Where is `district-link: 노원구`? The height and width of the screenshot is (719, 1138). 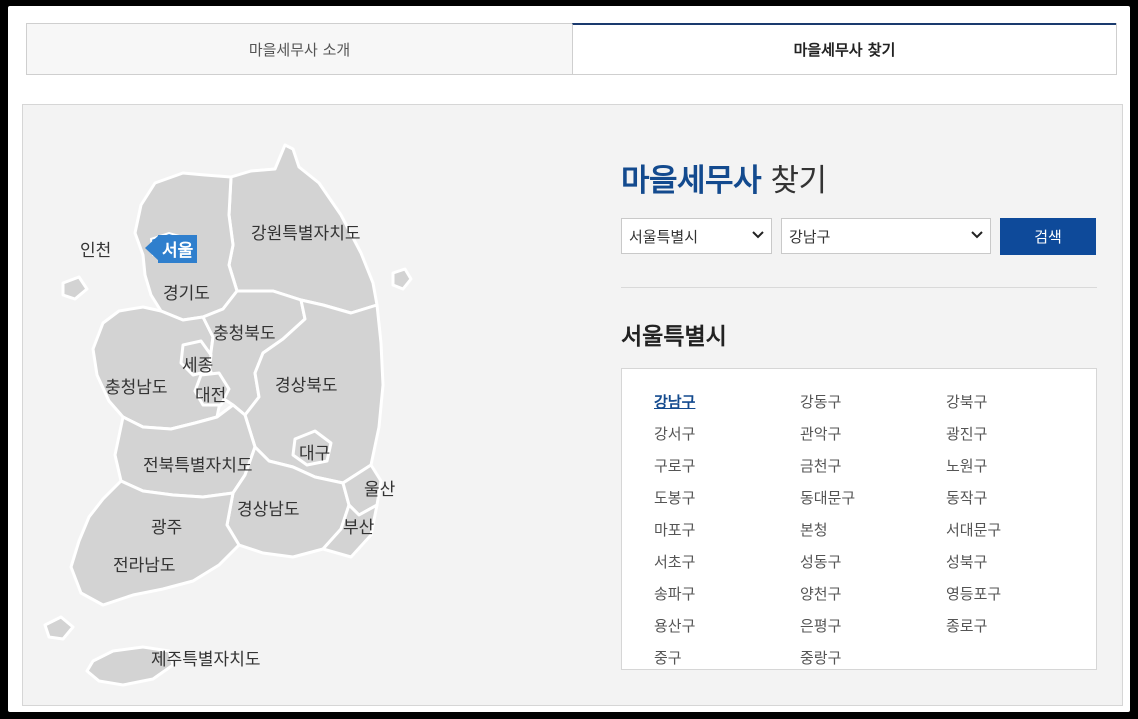
district-link: 노원구 is located at coordinates (1019, 466).